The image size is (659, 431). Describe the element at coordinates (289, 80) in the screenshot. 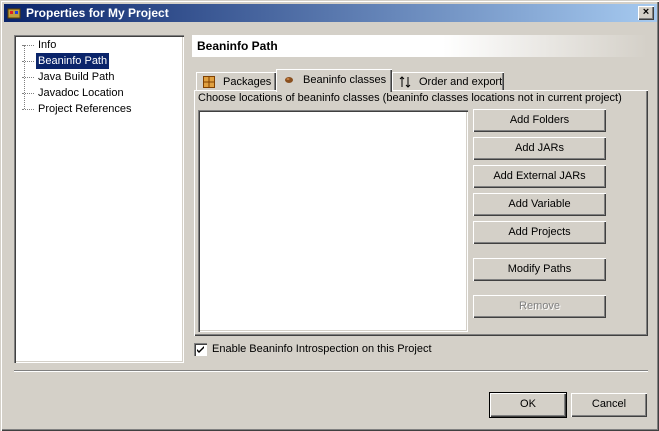

I see `beaninfo-icon` at that location.